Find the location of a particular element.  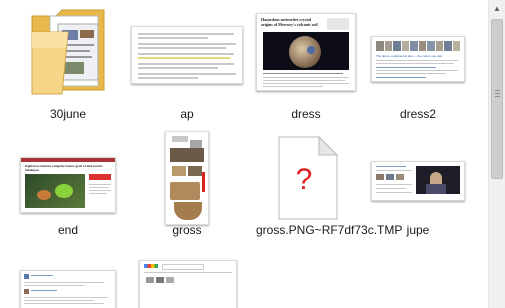

scroll-up-arrow-icon: ▲ is located at coordinates (497, 8).